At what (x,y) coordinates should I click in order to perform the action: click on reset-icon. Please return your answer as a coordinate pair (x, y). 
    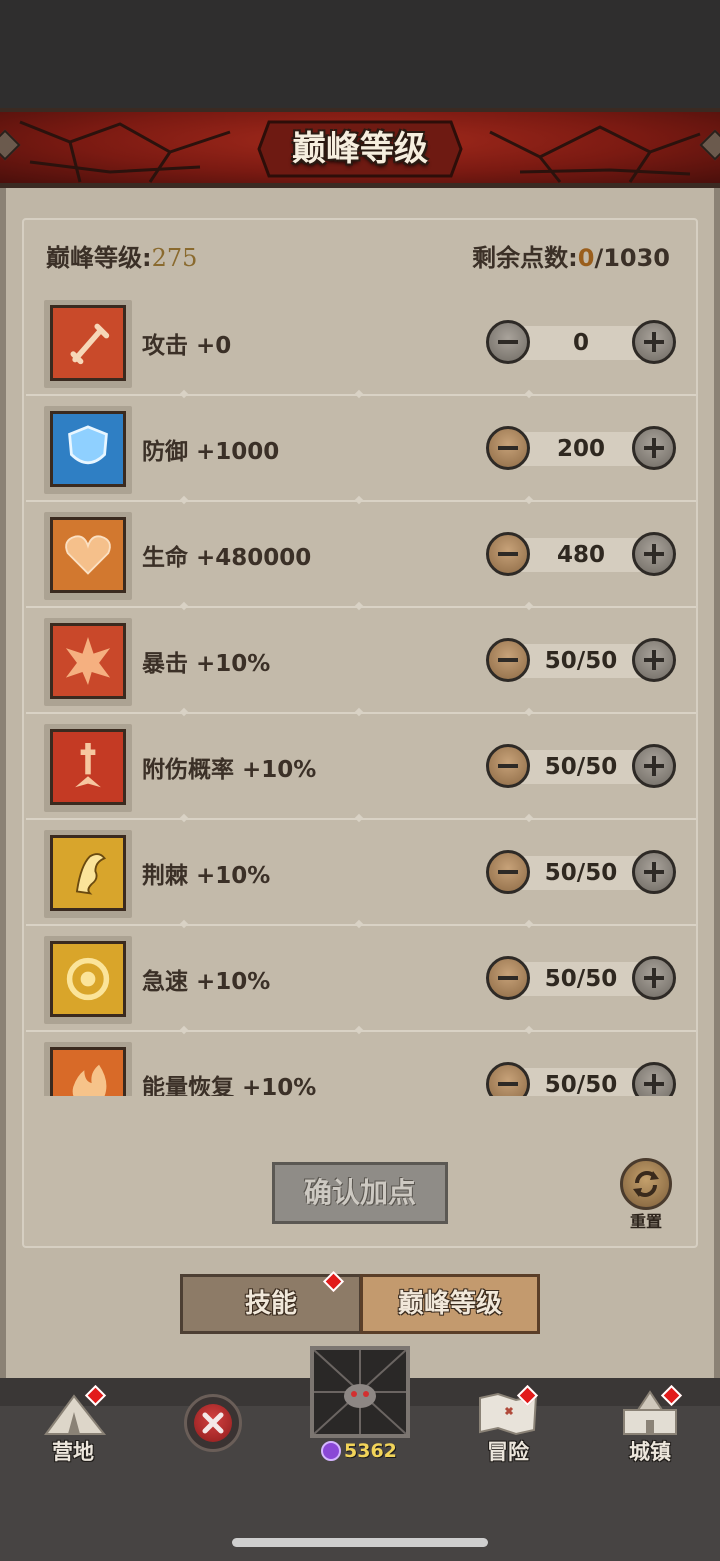
    Looking at the image, I should click on (646, 1184).